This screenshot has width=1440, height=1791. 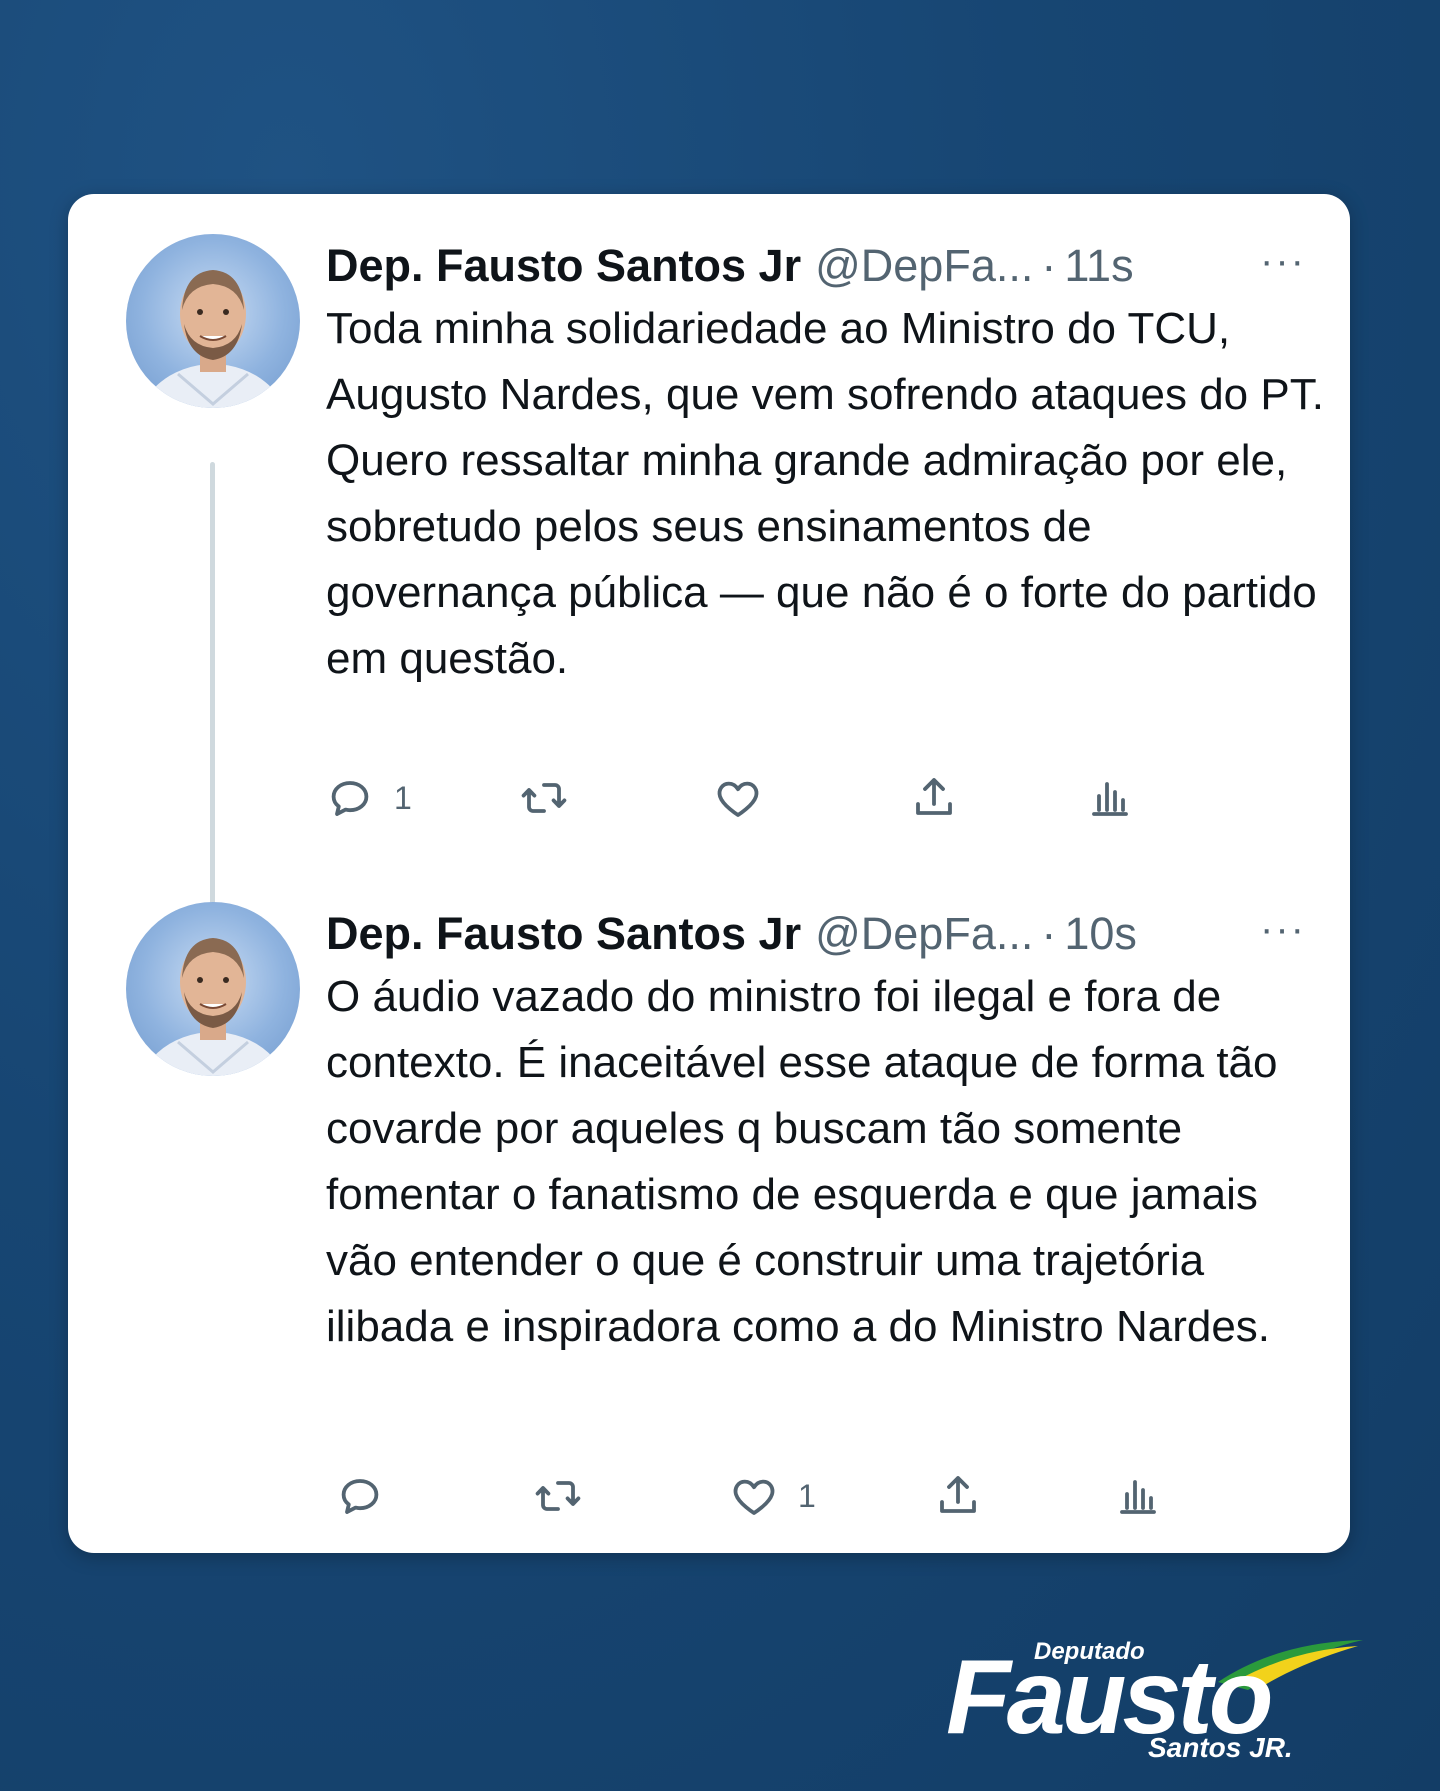 I want to click on reply-button, so click(x=370, y=1496).